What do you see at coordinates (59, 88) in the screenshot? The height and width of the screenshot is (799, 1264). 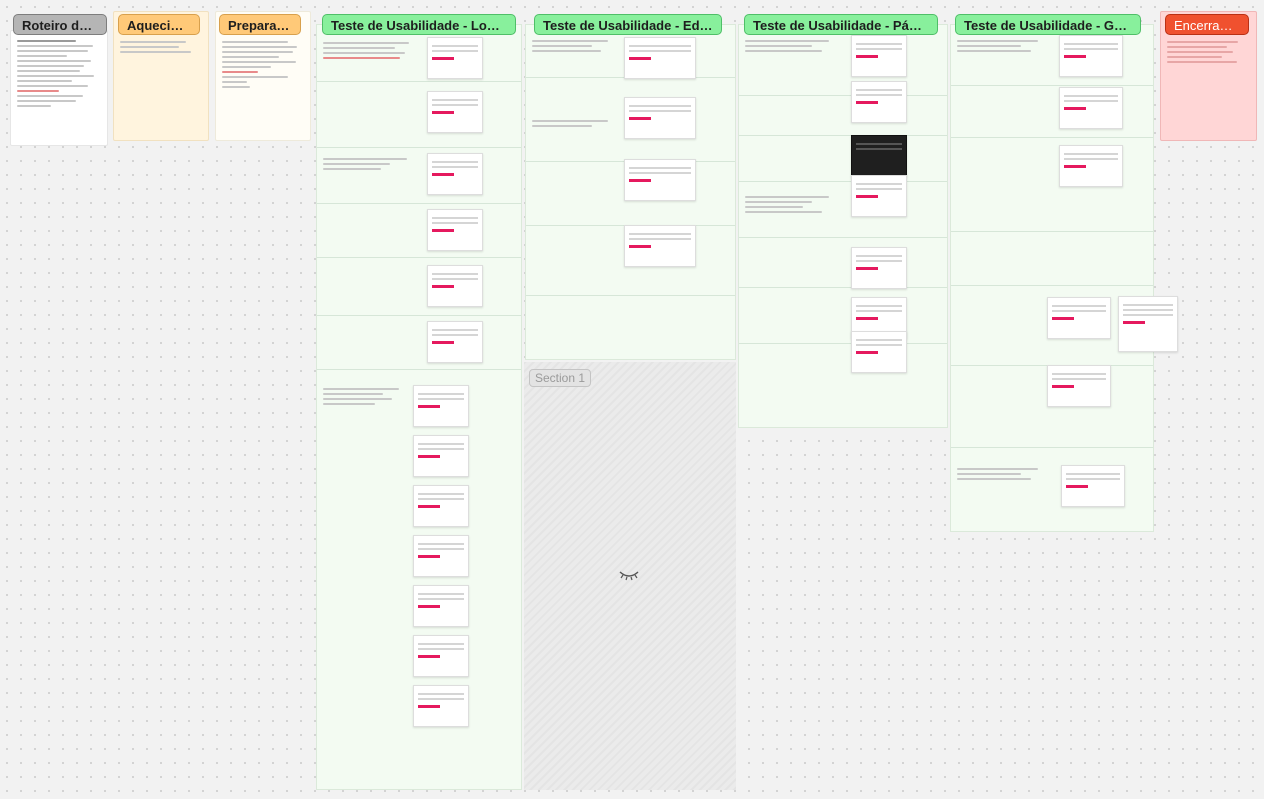 I see `roteiro-sticky` at bounding box center [59, 88].